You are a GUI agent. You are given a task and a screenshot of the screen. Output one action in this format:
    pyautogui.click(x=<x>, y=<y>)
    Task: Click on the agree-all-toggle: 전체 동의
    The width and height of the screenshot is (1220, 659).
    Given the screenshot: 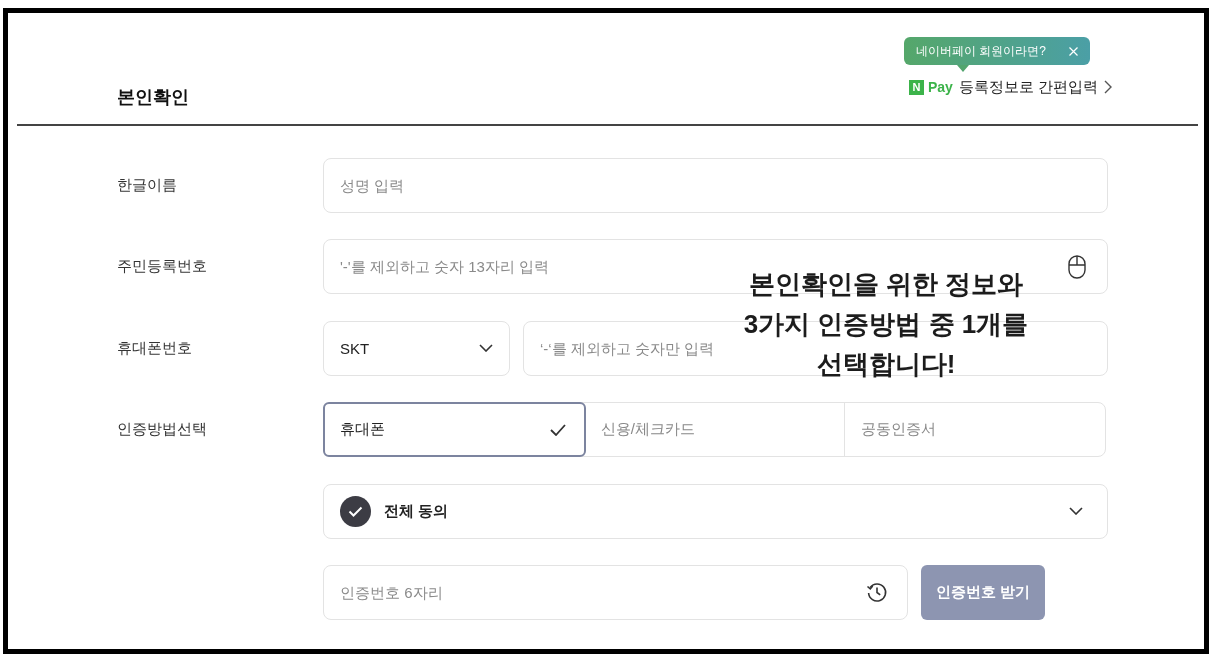 What is the action you would take?
    pyautogui.click(x=715, y=511)
    